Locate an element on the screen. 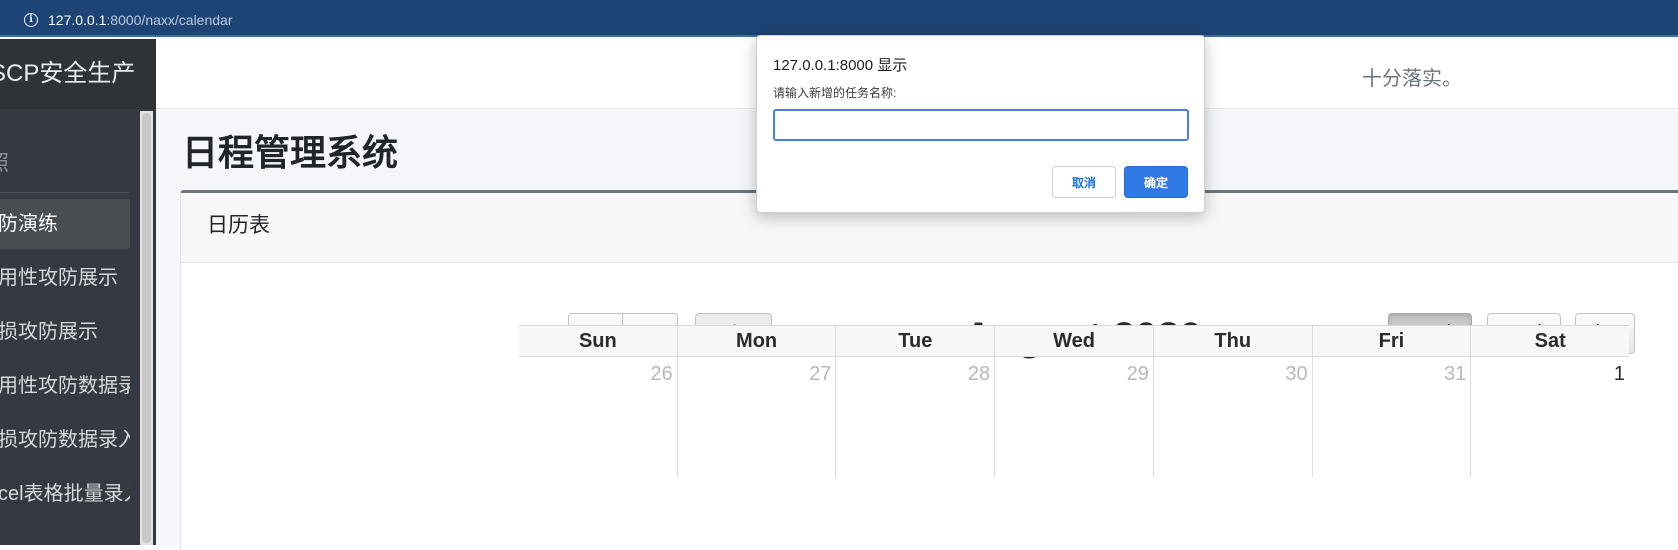 The height and width of the screenshot is (550, 1678). sidebar-item-2: 用性攻防展示 is located at coordinates (65, 278).